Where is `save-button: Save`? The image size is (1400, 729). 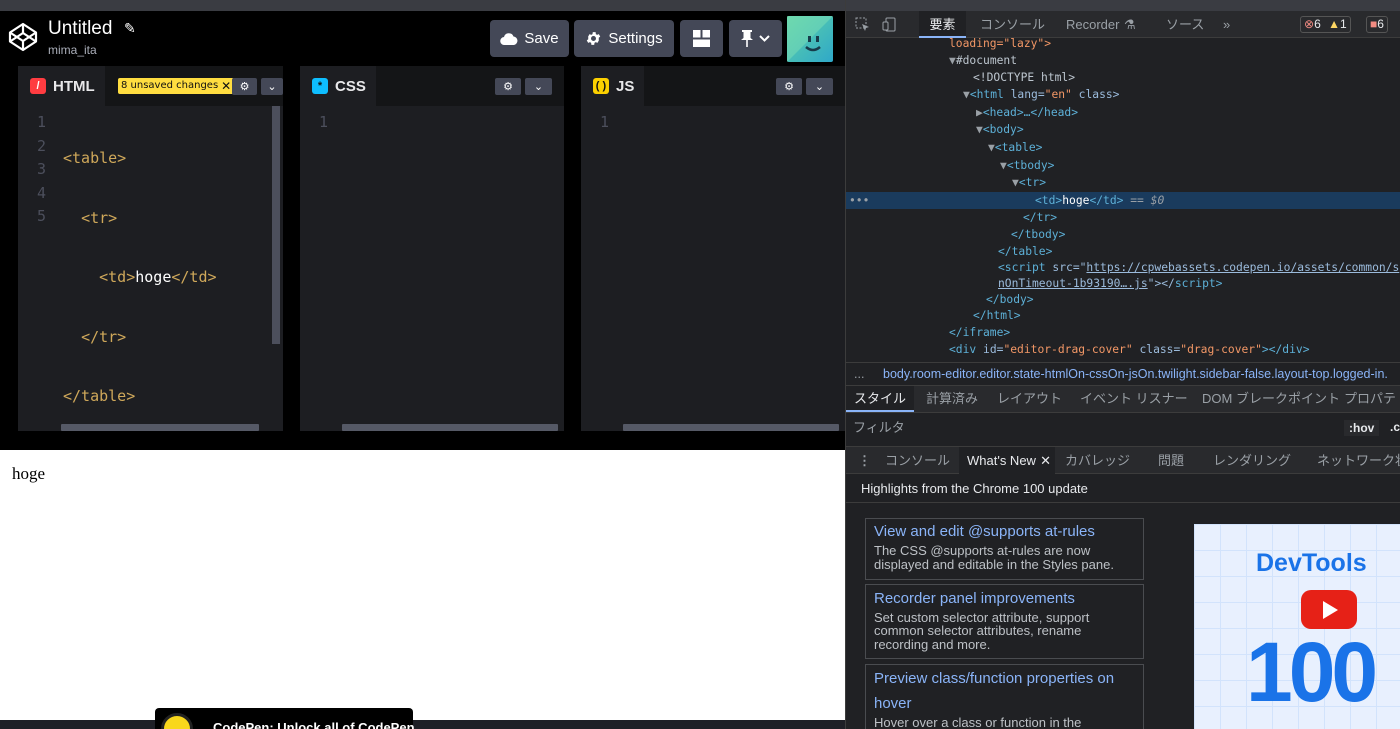
save-button: Save is located at coordinates (529, 38).